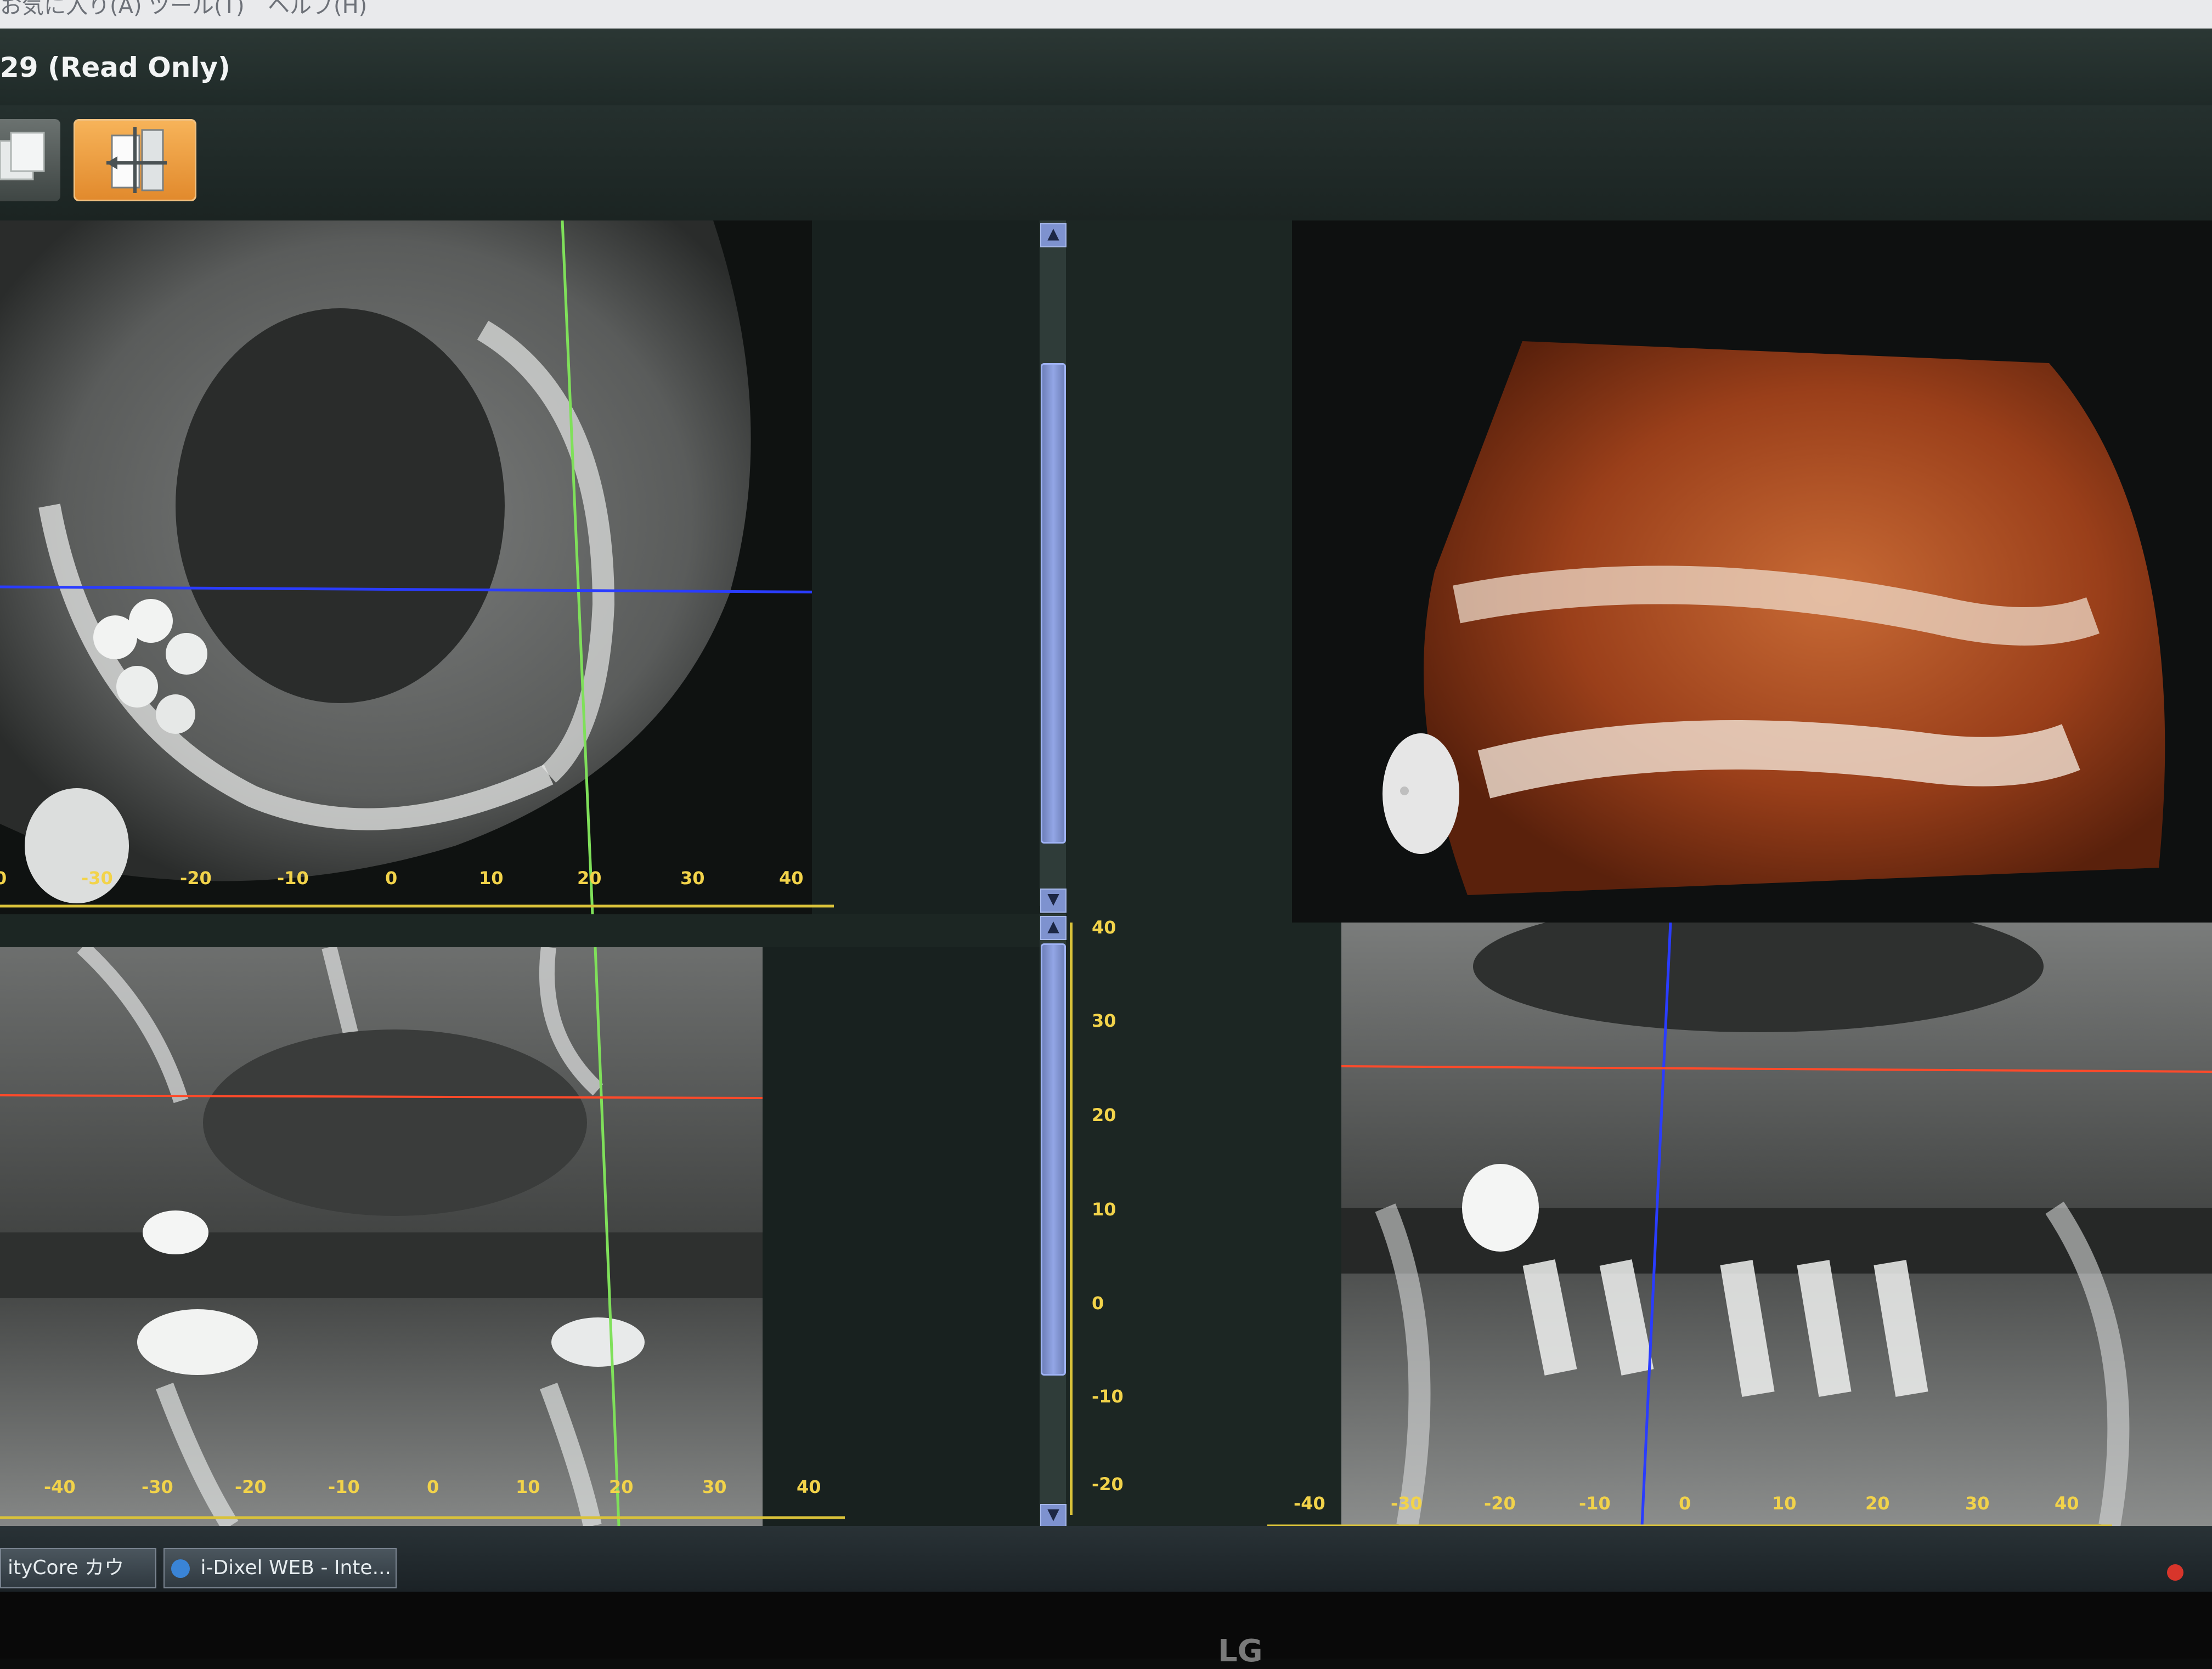 This screenshot has height=1669, width=2212. I want to click on coronal-tick-0: -40, so click(60, 1487).